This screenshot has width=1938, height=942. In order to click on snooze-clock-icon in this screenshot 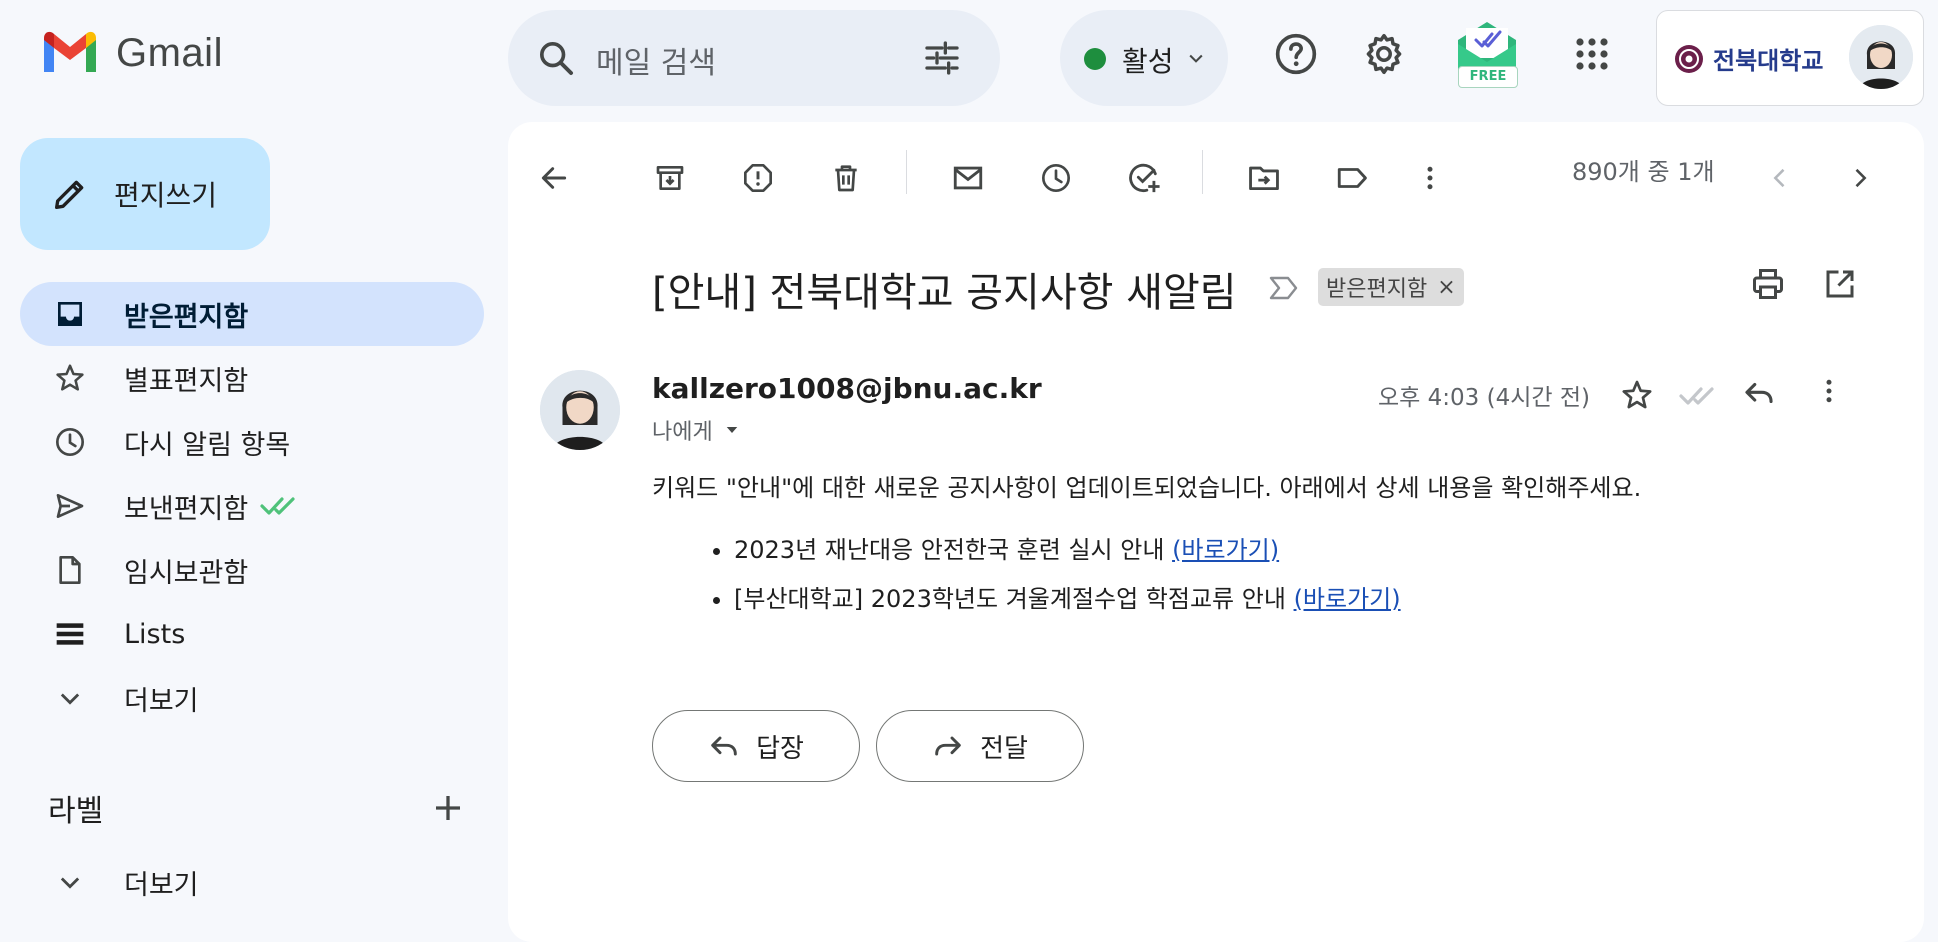, I will do `click(1056, 178)`.